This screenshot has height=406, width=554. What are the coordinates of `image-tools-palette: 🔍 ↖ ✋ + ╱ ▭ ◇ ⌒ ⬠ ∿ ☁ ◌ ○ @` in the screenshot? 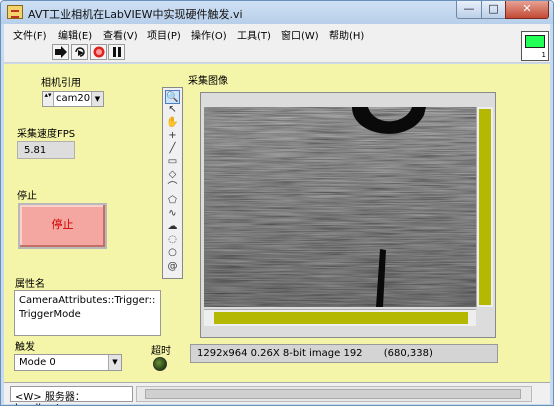 It's located at (172, 183).